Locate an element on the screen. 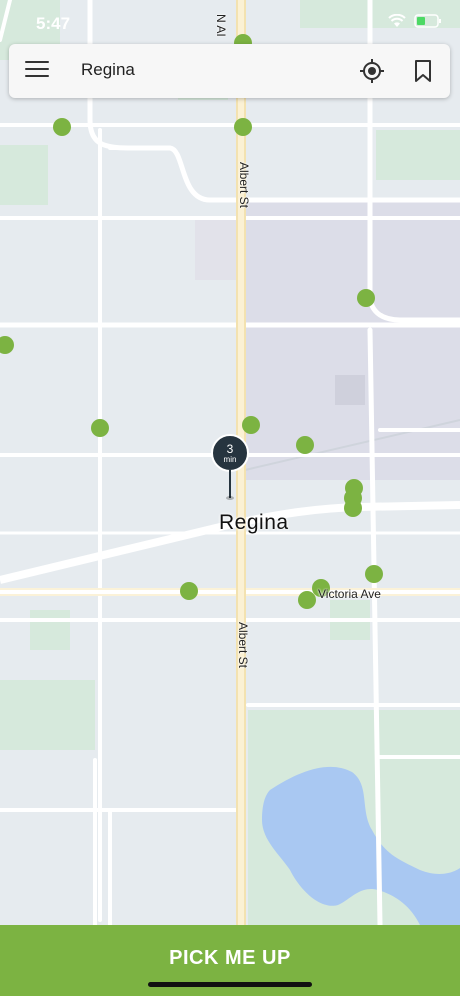  search-bar: Regina is located at coordinates (229, 71).